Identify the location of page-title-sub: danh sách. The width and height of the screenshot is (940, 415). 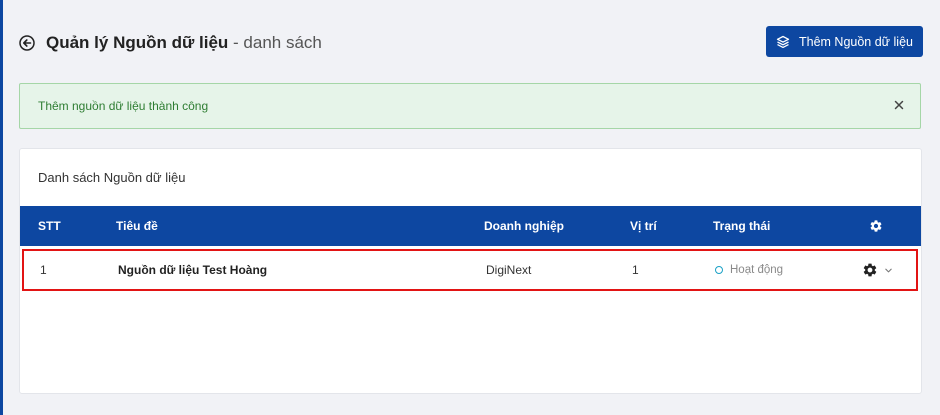
(282, 42).